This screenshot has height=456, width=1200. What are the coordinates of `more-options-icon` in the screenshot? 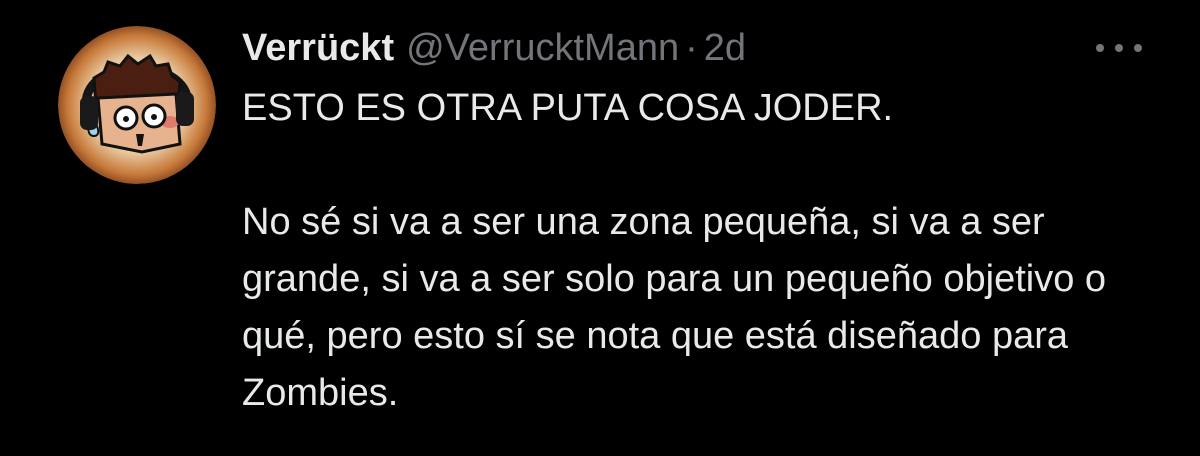 It's located at (1119, 48).